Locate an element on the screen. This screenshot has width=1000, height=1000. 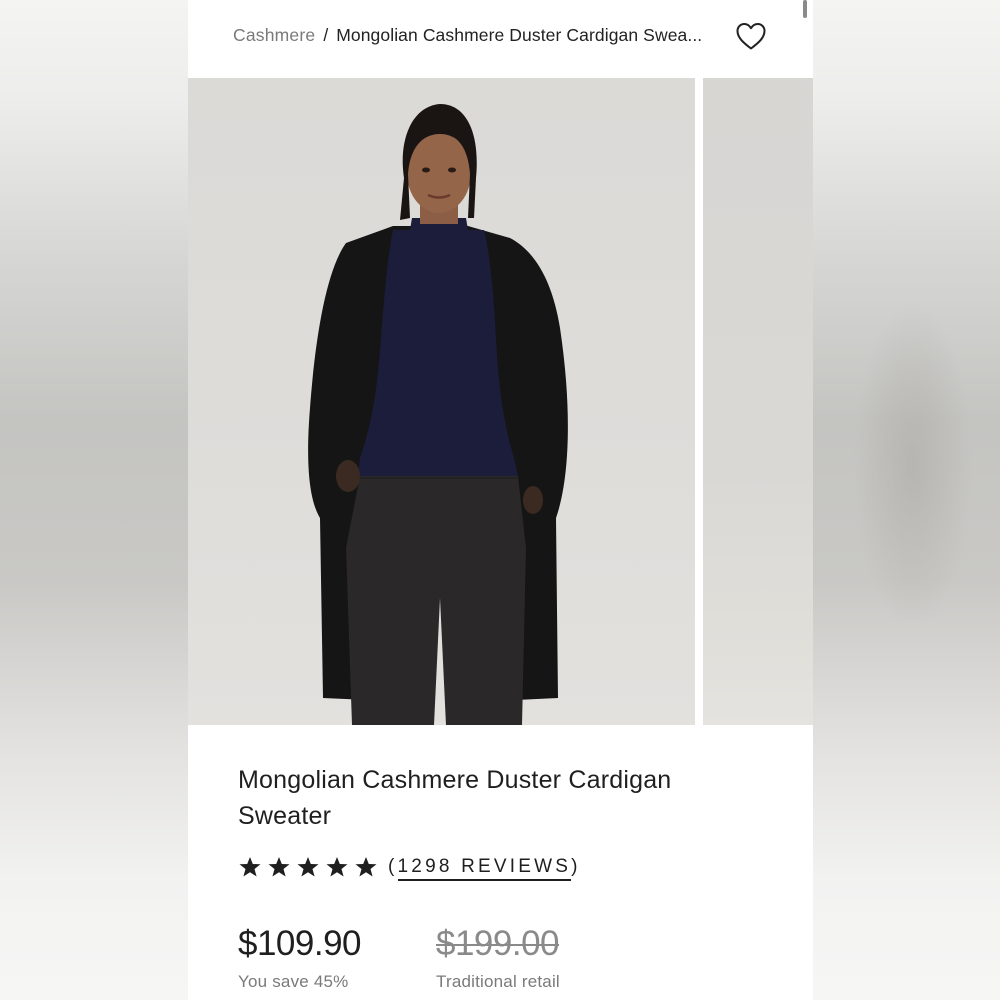
breadcrumb-link-cashmere: Cashmere is located at coordinates (274, 35).